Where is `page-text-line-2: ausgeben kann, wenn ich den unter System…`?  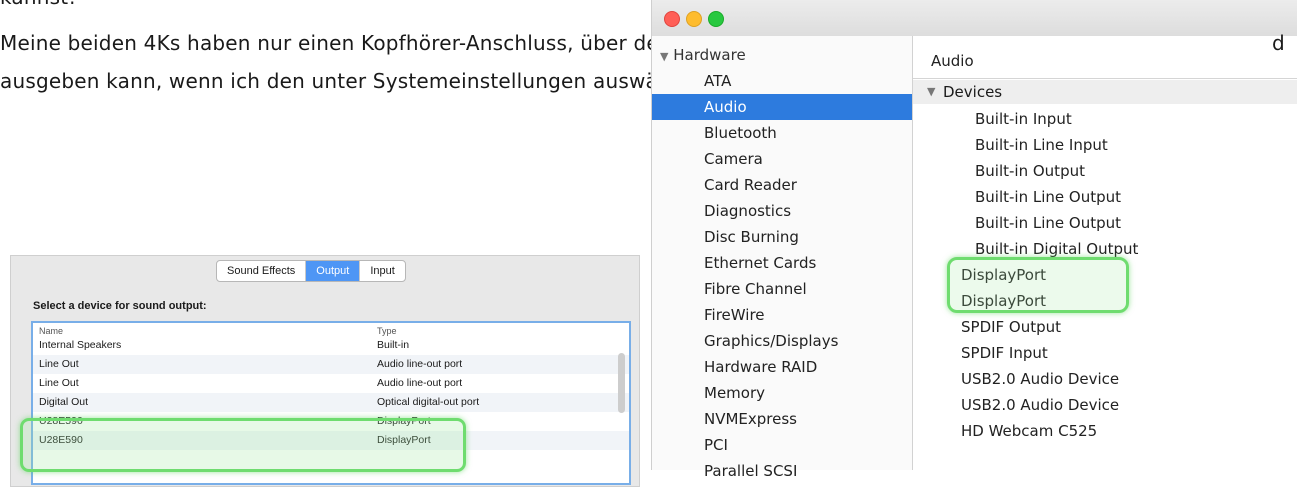
page-text-line-2: ausgeben kann, wenn ich den unter System… is located at coordinates (348, 81).